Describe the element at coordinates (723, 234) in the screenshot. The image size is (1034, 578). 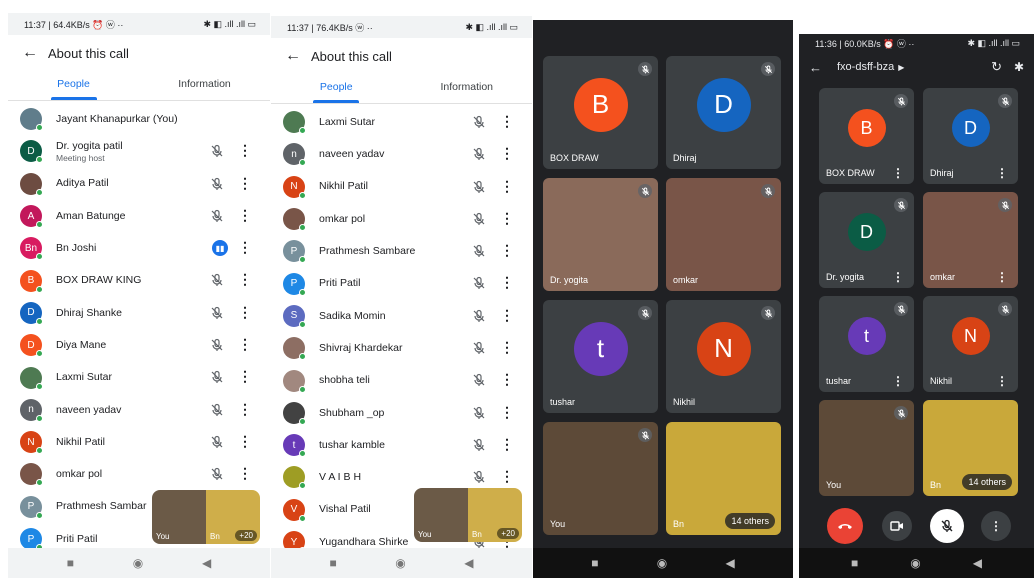
I see `participant-video-tile: omkar` at that location.